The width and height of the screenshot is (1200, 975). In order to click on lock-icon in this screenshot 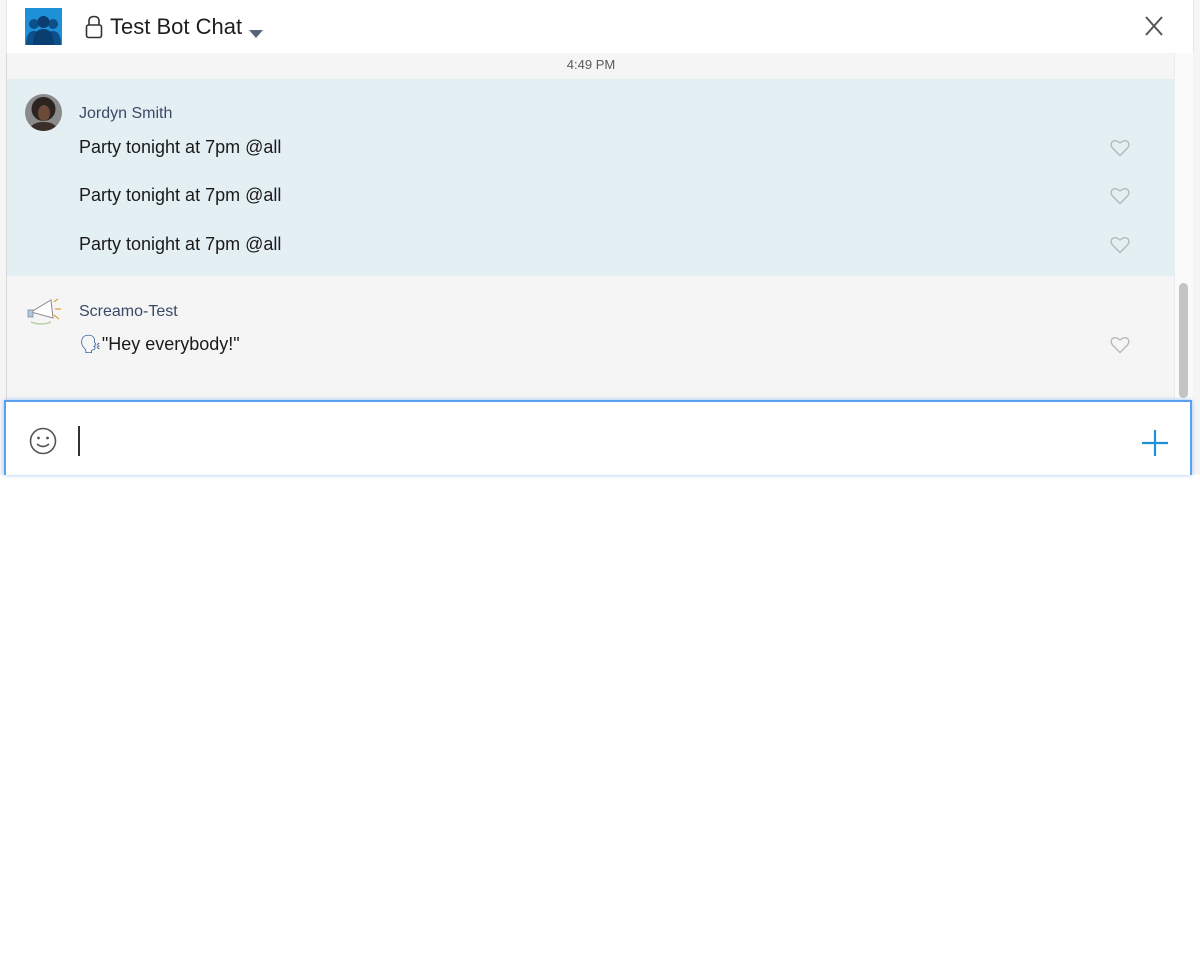, I will do `click(94, 27)`.